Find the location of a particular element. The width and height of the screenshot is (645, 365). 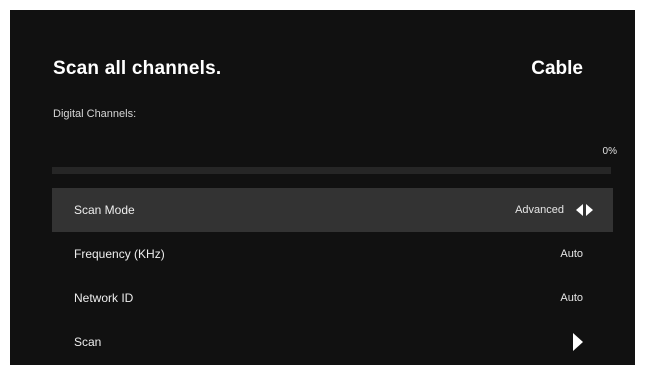

scan-label: Scan is located at coordinates (88, 342).